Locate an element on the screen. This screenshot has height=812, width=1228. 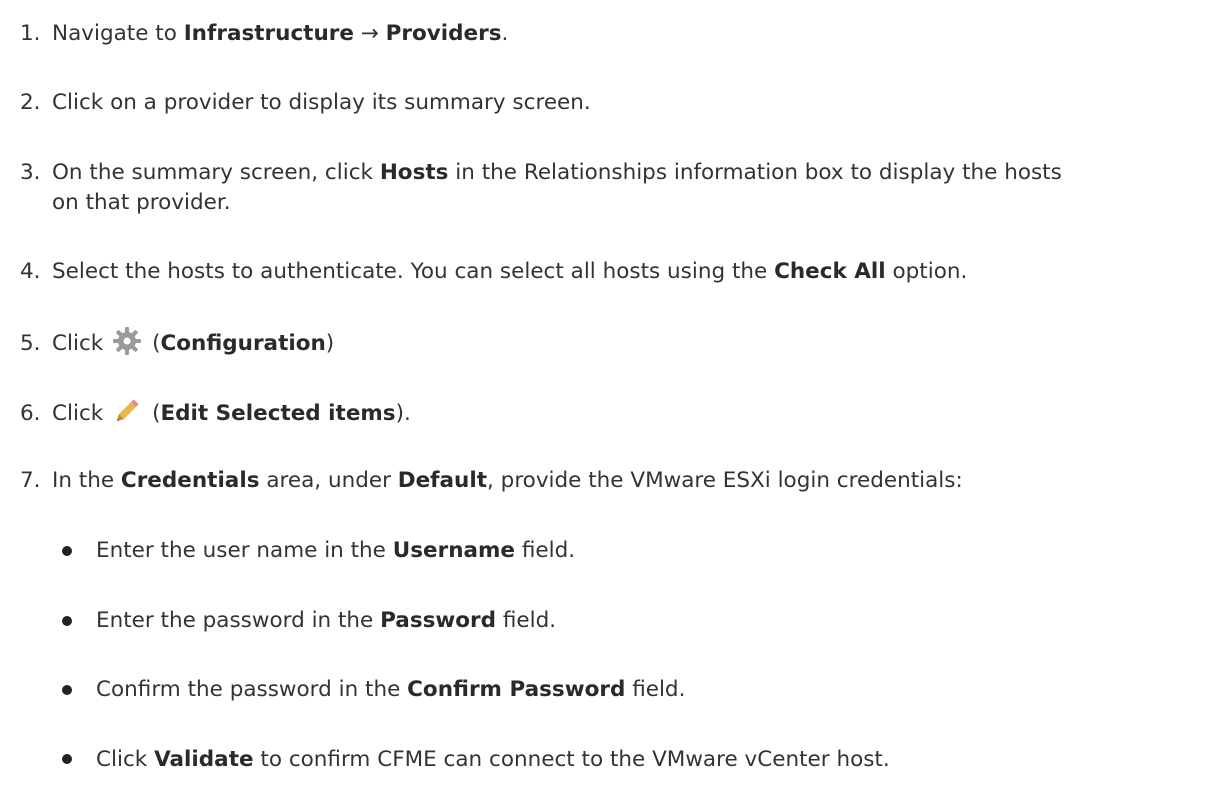
emphasis-text: Check All is located at coordinates (830, 271).